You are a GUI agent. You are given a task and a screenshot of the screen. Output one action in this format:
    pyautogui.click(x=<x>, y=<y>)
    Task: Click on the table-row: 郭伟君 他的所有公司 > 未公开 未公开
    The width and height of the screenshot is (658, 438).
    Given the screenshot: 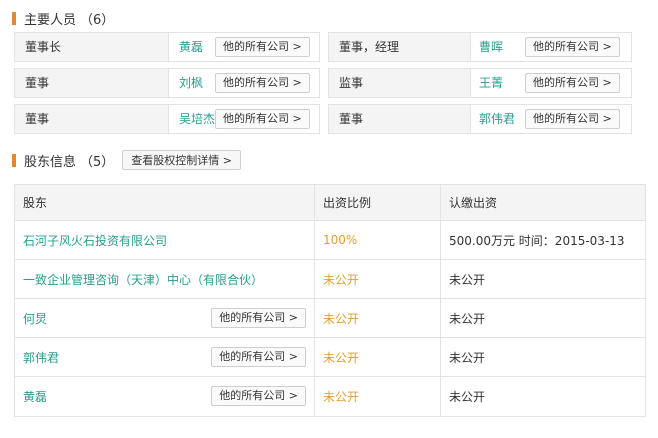 What is the action you would take?
    pyautogui.click(x=330, y=357)
    